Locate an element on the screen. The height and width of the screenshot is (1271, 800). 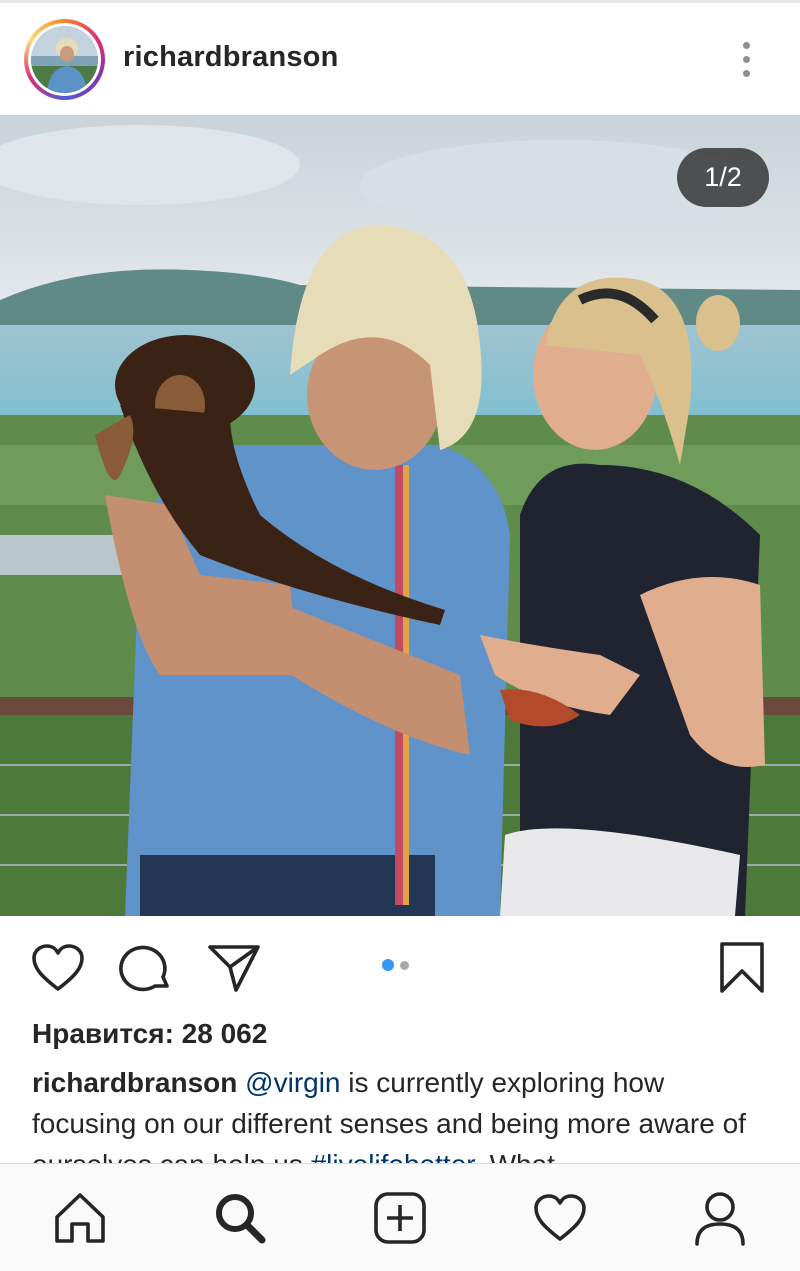
carousel-dot is located at coordinates (404, 965).